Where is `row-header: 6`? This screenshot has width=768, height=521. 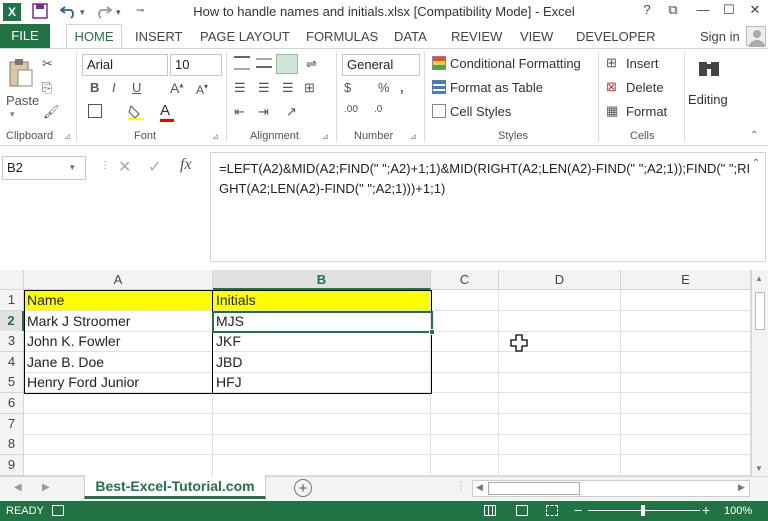 row-header: 6 is located at coordinates (12, 403).